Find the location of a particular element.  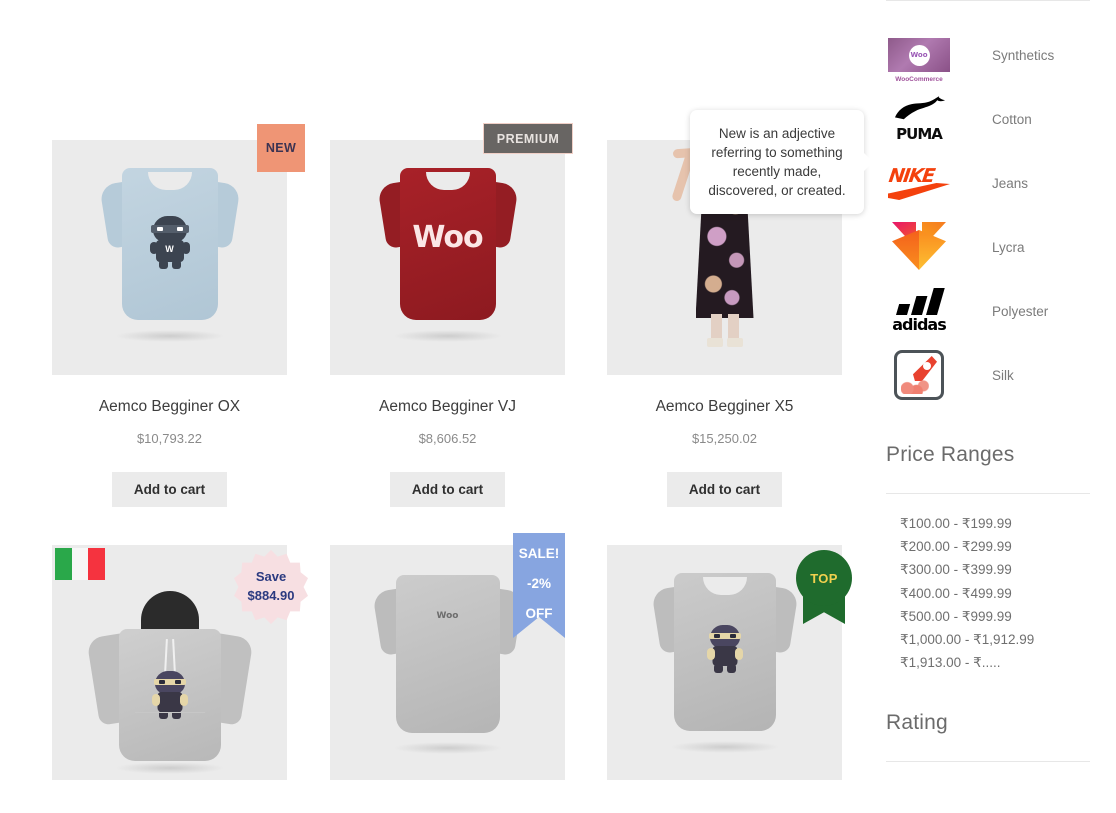

product-price: $10,793.22 is located at coordinates (169, 438).